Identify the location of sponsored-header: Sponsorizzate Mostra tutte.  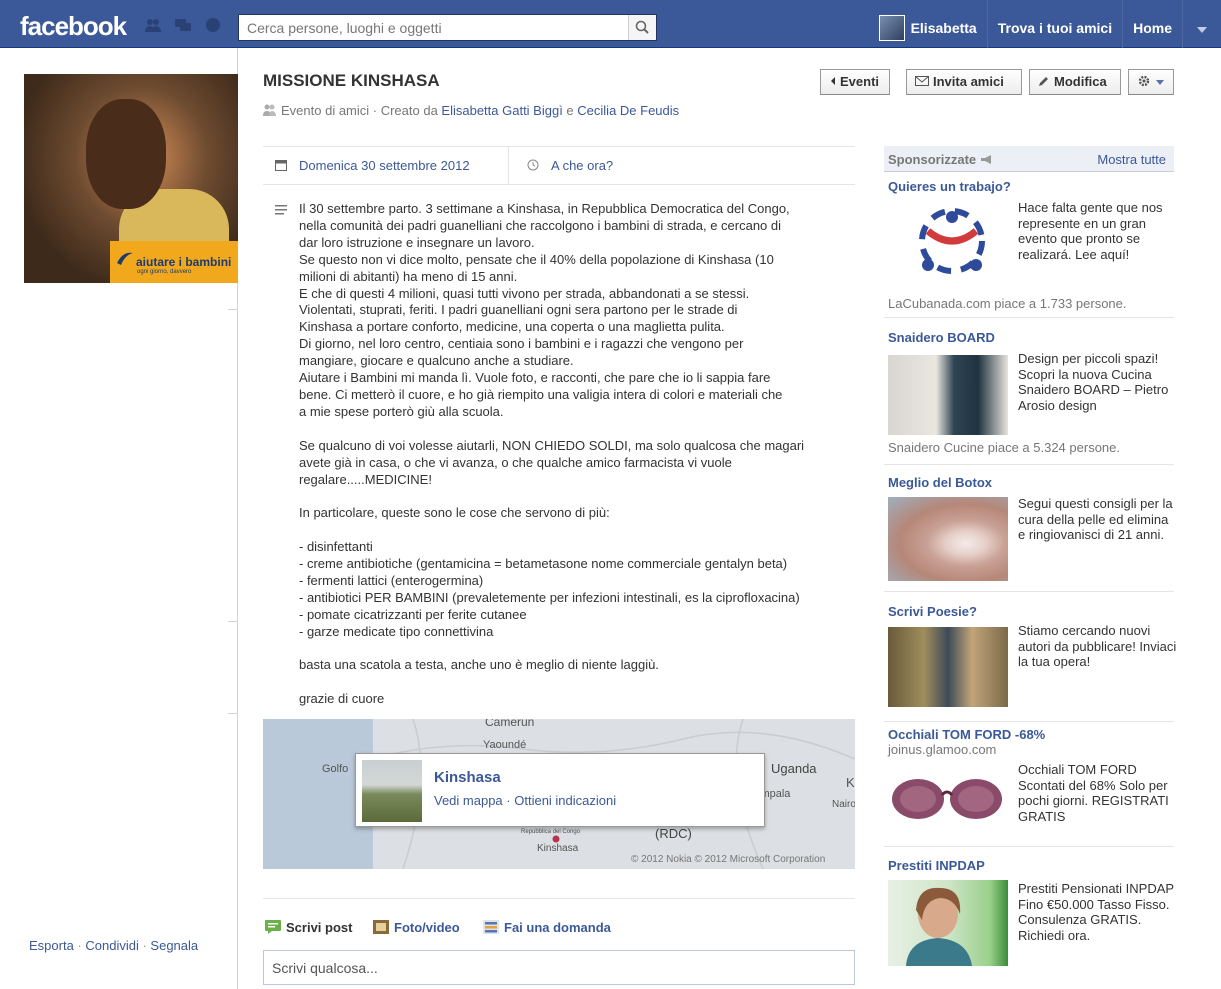
(1029, 159).